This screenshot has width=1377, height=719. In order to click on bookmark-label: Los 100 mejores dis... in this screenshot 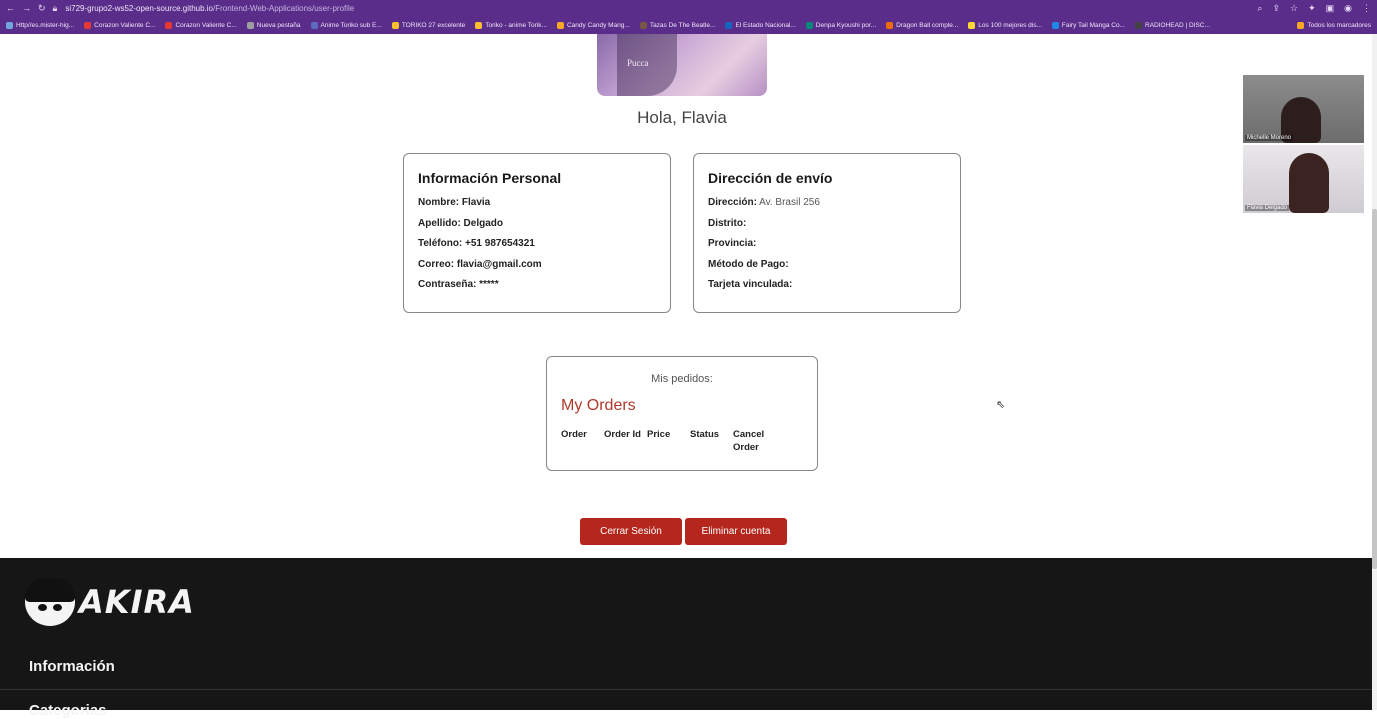, I will do `click(1010, 25)`.